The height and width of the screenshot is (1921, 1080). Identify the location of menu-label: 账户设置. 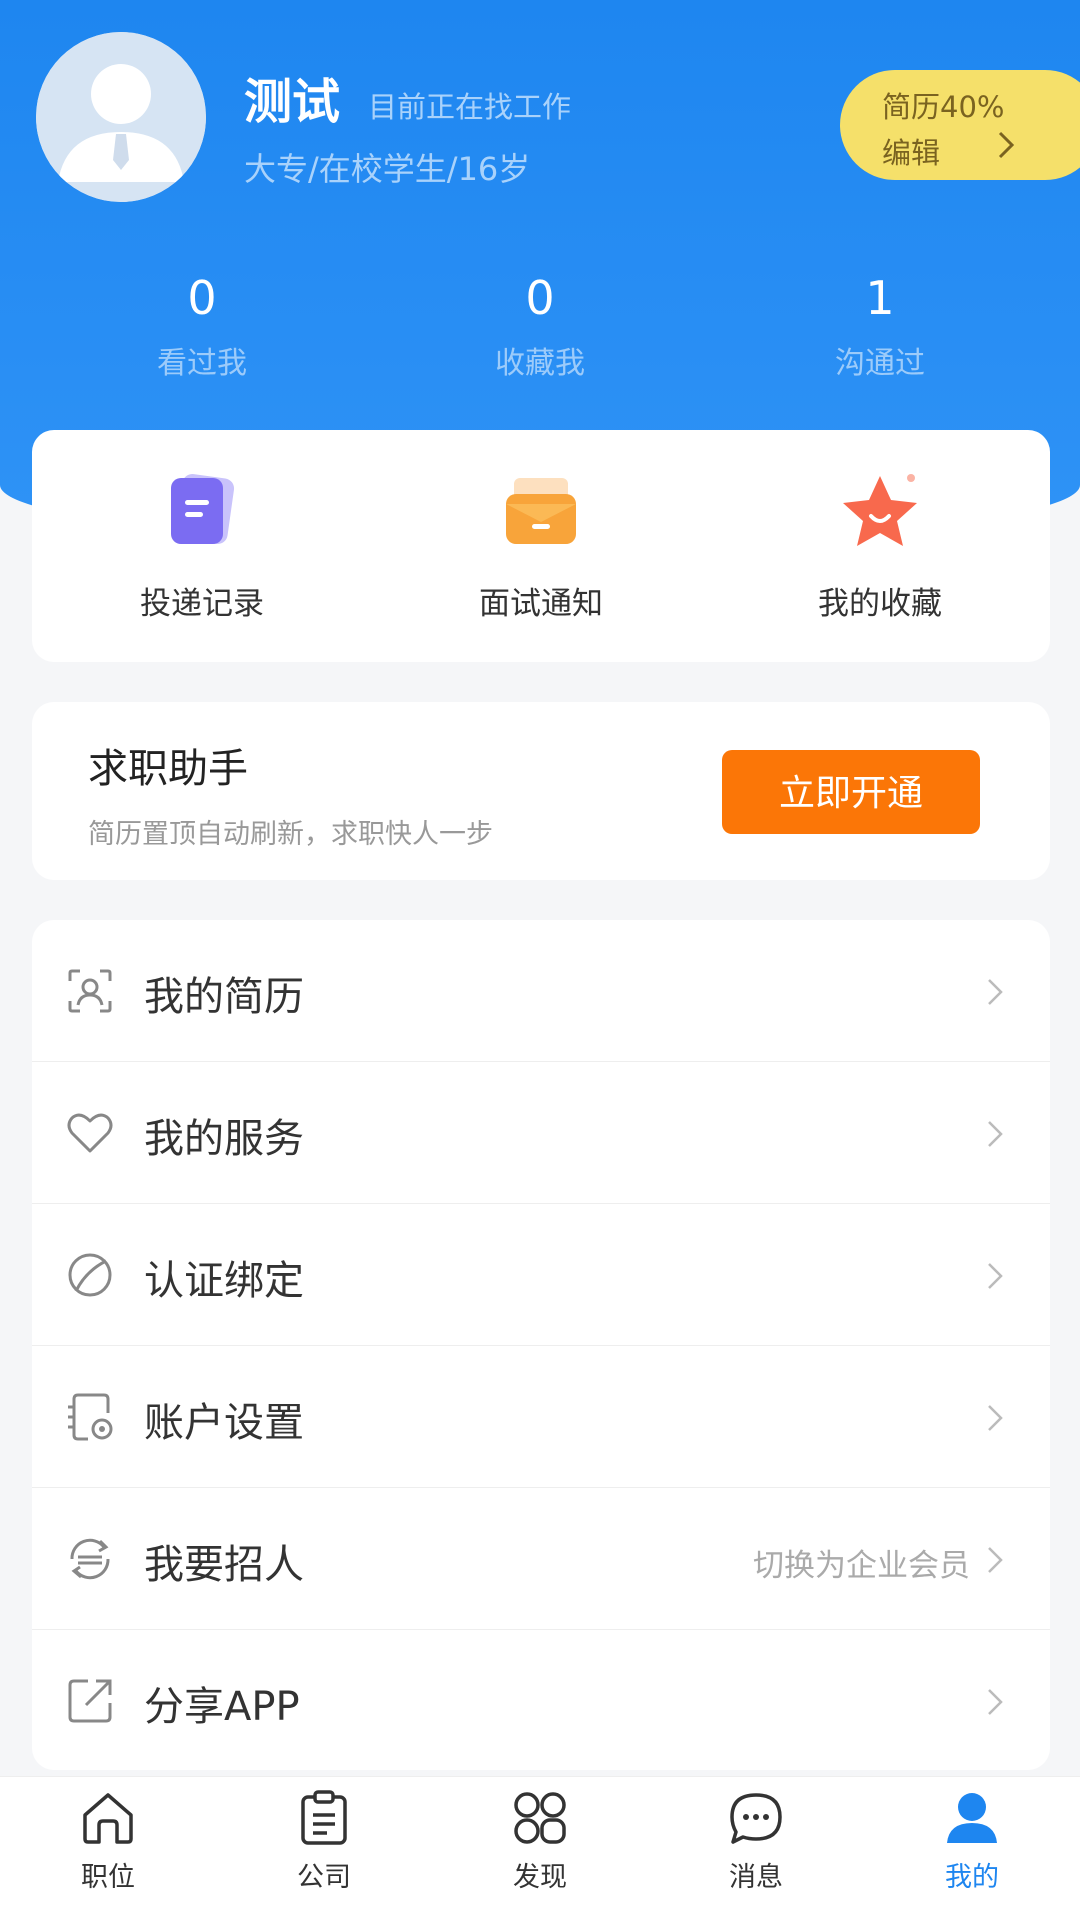
(224, 1423).